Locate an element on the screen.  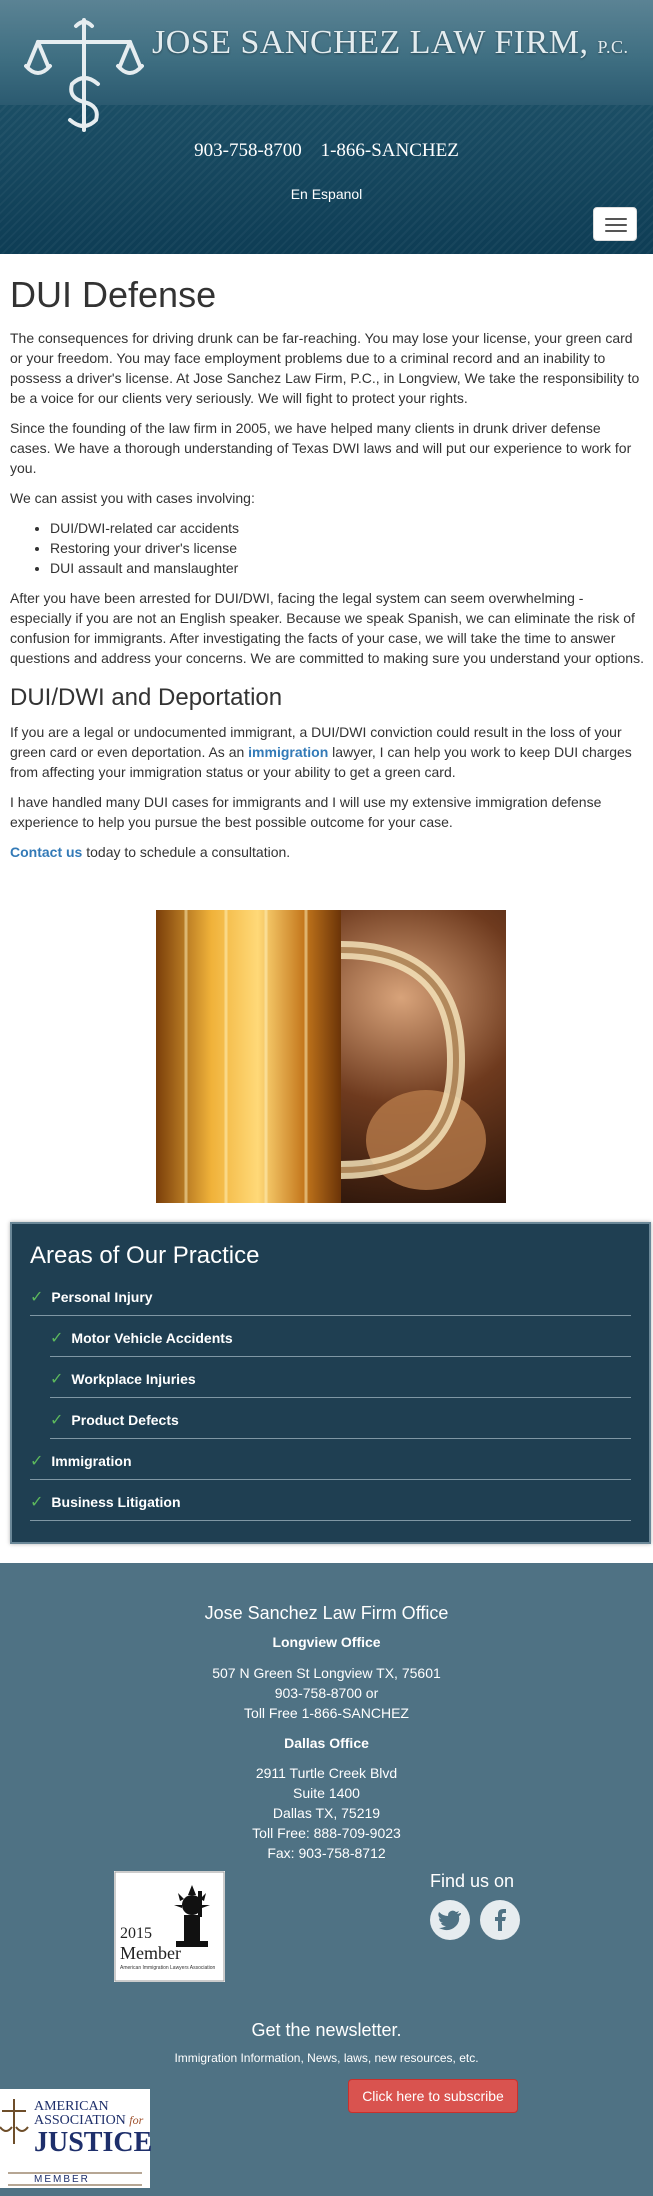
aaj-member-logo: AMERICAN ASSOCIATION for JUSTICE MEMBER is located at coordinates (76, 2138).